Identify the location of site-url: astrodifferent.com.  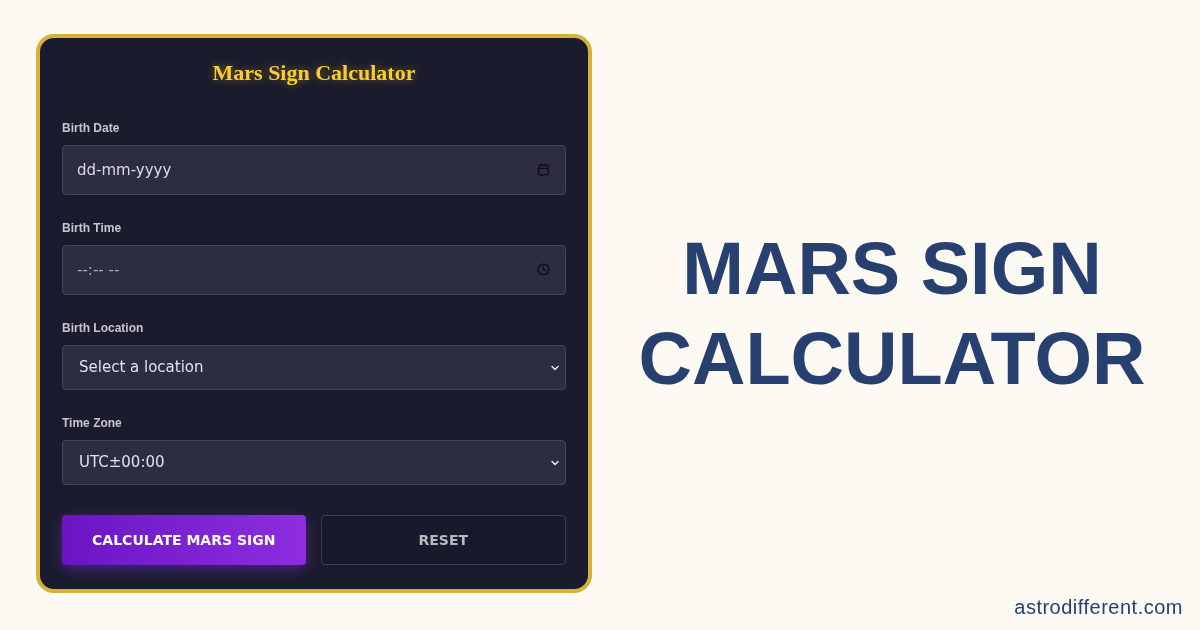
(1098, 607).